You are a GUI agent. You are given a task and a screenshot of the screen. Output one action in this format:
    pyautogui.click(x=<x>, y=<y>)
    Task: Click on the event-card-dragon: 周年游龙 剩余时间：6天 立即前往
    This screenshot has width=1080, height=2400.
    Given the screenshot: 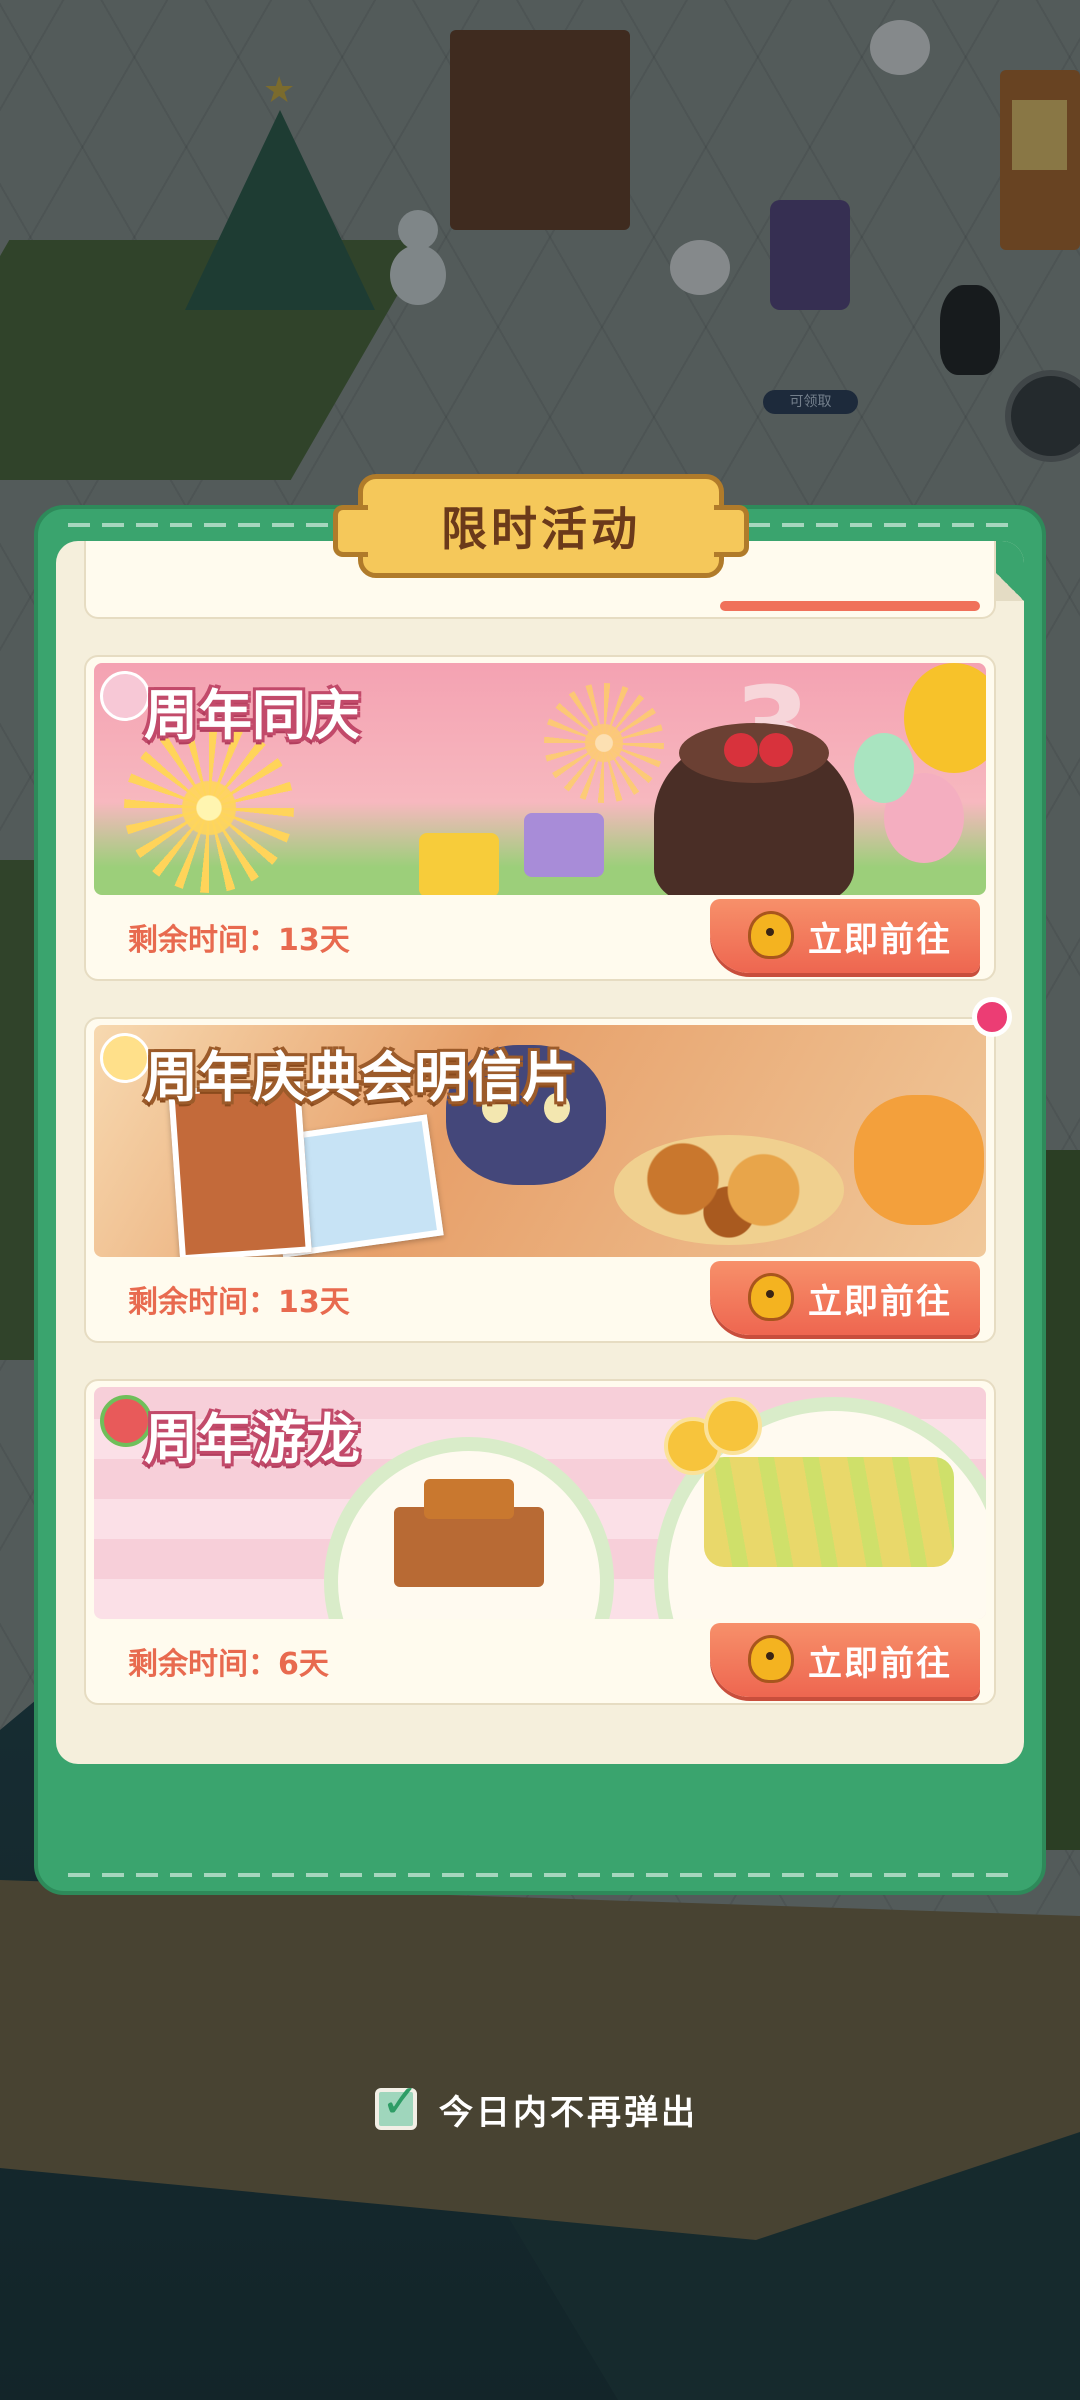 What is the action you would take?
    pyautogui.click(x=540, y=1542)
    